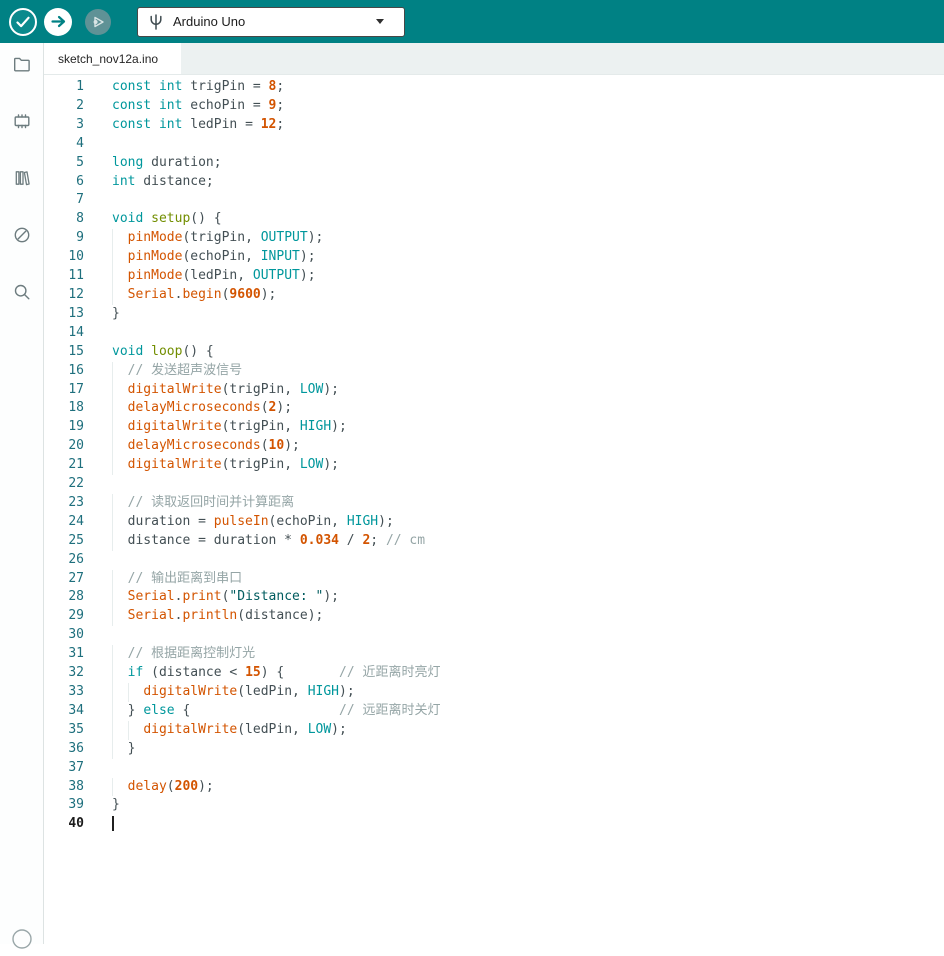  What do you see at coordinates (22, 121) in the screenshot?
I see `sidebar-item-boards-manager` at bounding box center [22, 121].